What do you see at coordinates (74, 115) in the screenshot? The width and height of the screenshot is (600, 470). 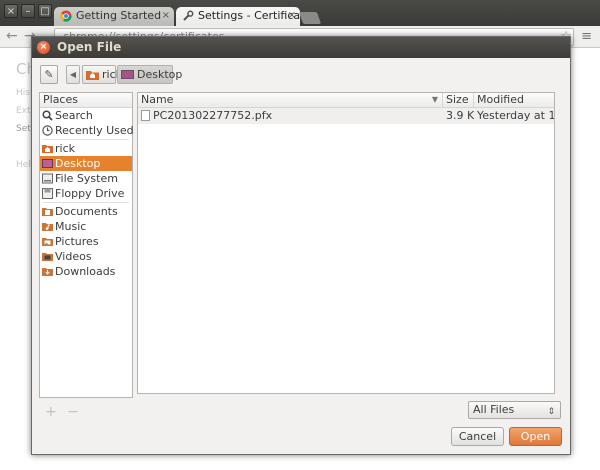 I see `place-label: Search` at bounding box center [74, 115].